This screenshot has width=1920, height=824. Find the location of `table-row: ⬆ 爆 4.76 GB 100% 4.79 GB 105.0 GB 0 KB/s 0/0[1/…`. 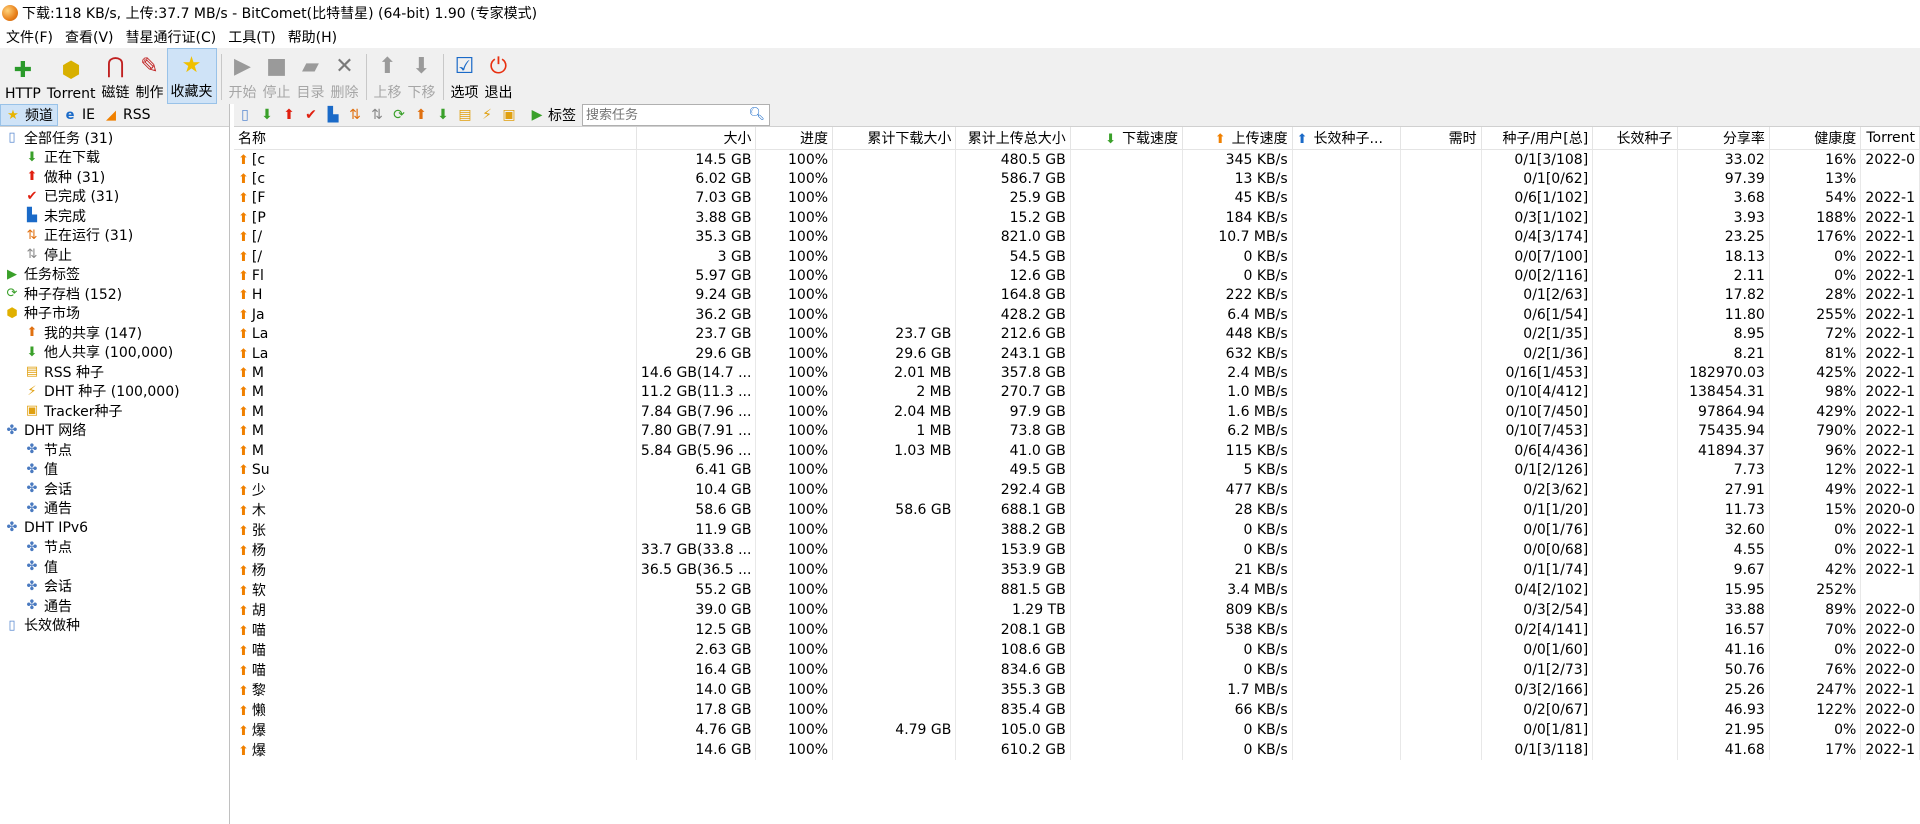

table-row: ⬆ 爆 4.76 GB 100% 4.79 GB 105.0 GB 0 KB/s 0/0[1/… is located at coordinates (1077, 729).